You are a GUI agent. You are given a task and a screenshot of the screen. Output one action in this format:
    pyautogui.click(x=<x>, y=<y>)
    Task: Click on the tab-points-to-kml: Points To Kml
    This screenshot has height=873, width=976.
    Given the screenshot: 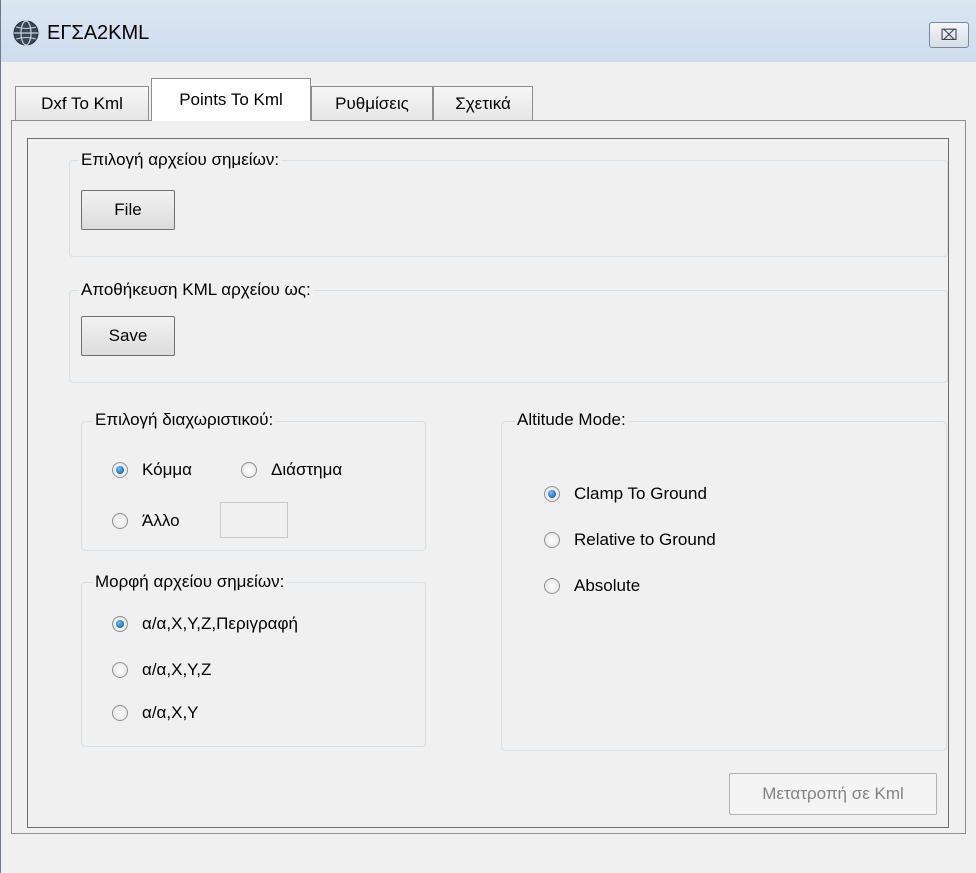 What is the action you would take?
    pyautogui.click(x=231, y=99)
    